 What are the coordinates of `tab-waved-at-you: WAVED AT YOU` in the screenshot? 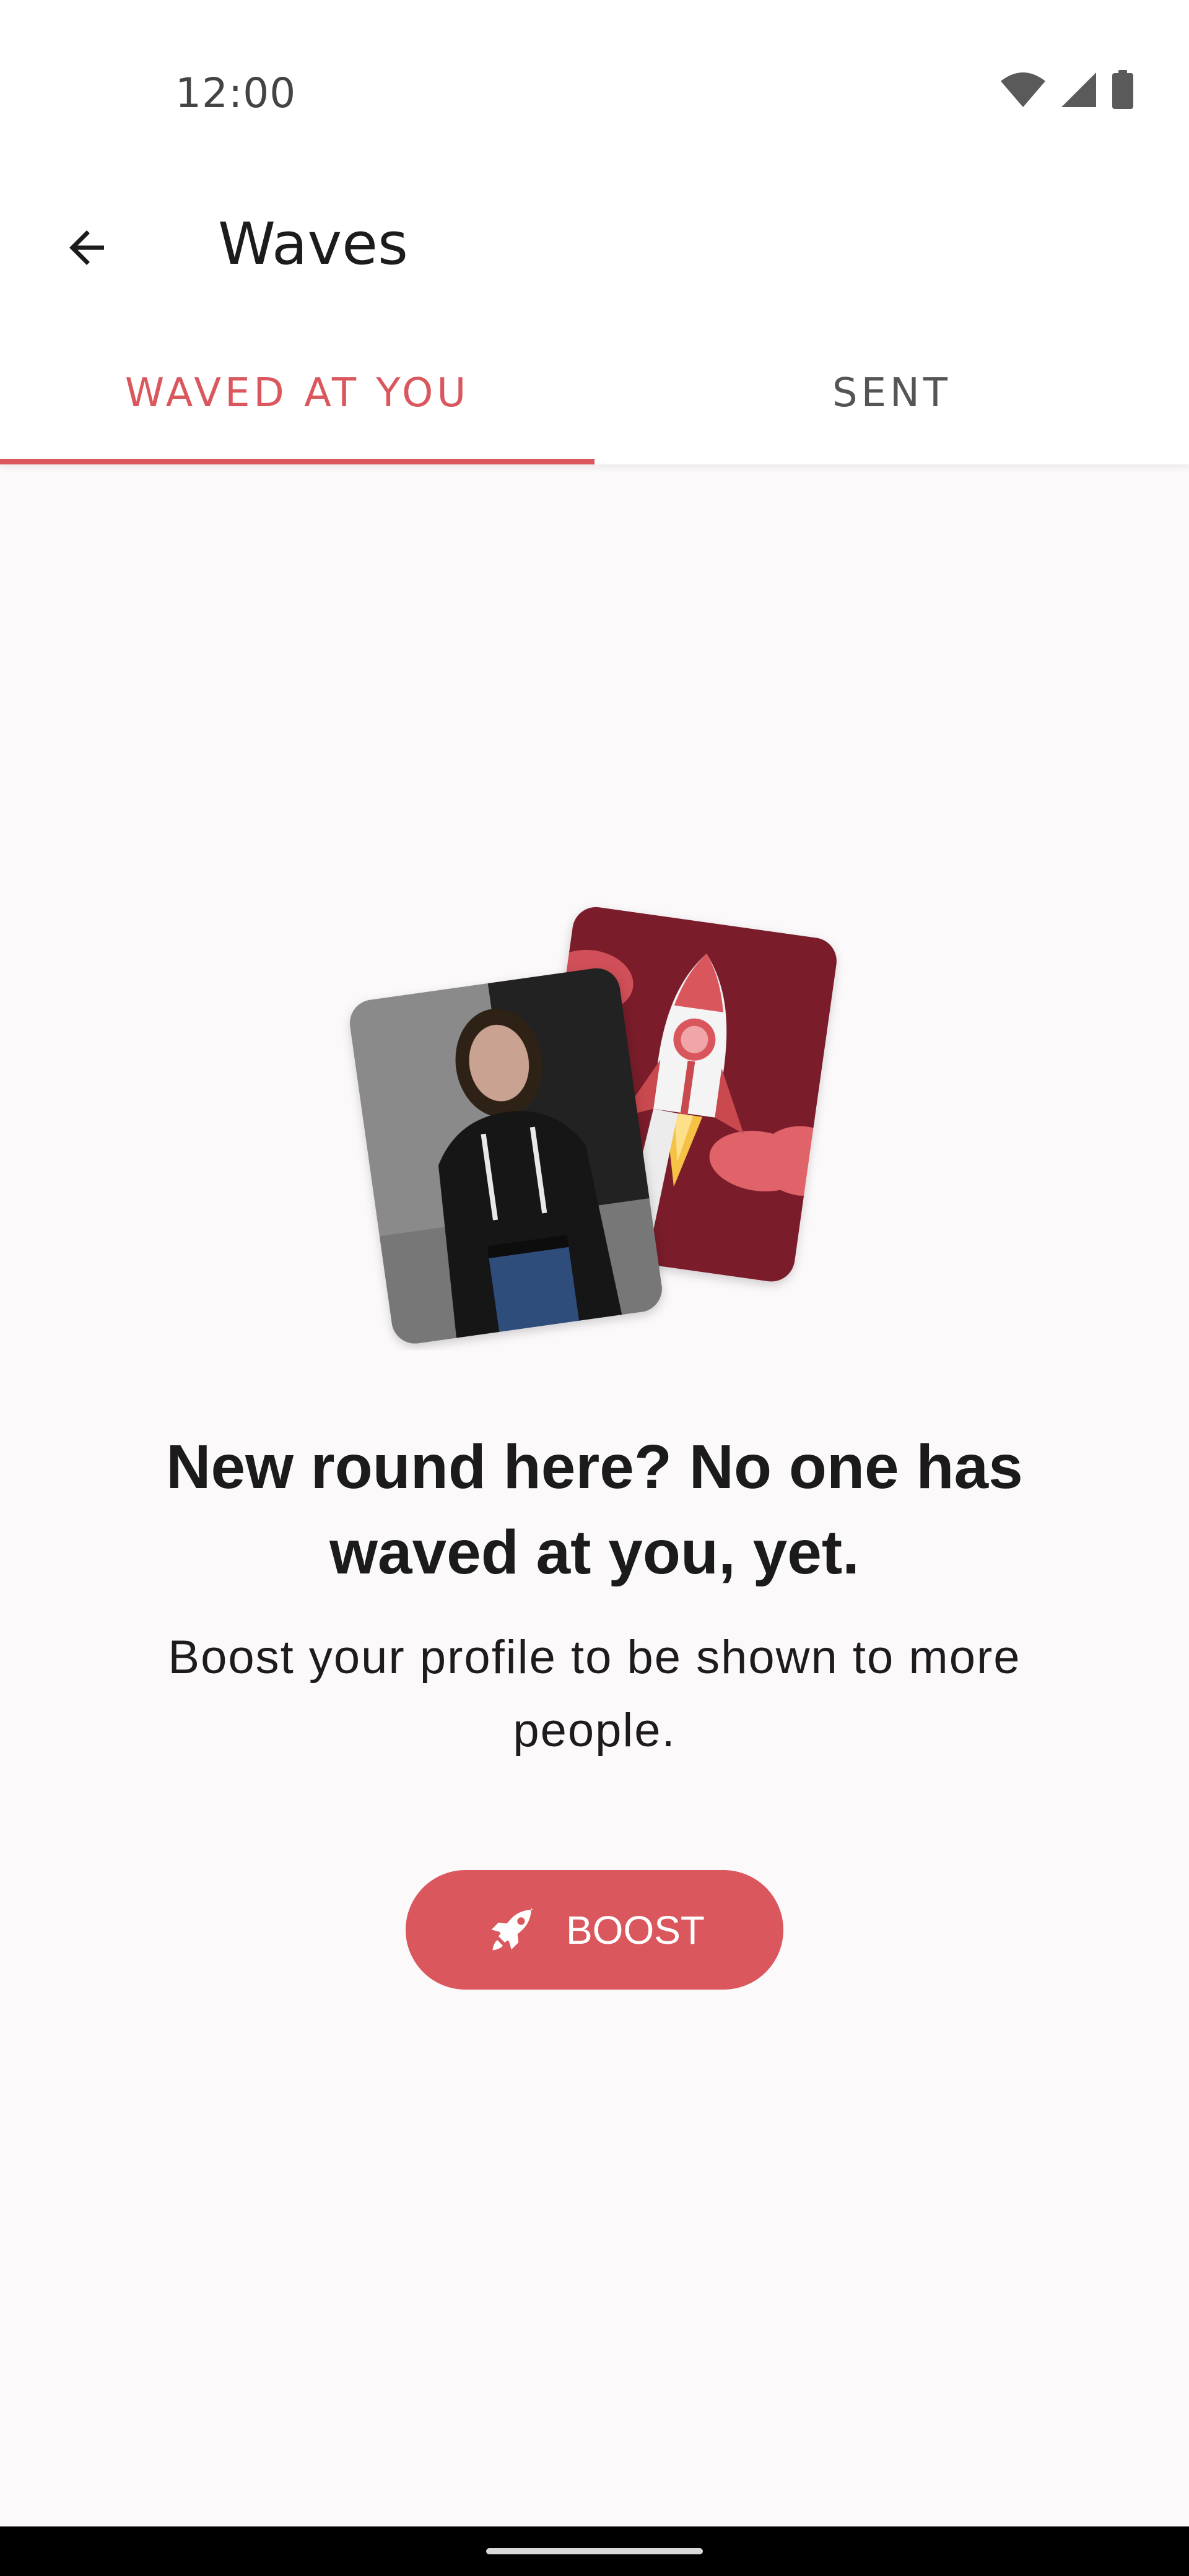 It's located at (297, 393).